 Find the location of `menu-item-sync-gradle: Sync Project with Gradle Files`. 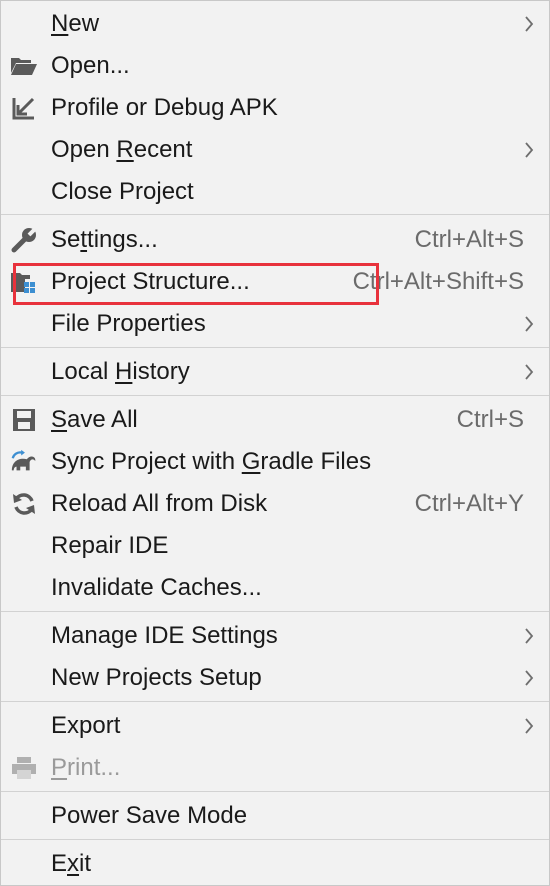

menu-item-sync-gradle: Sync Project with Gradle Files is located at coordinates (275, 462).